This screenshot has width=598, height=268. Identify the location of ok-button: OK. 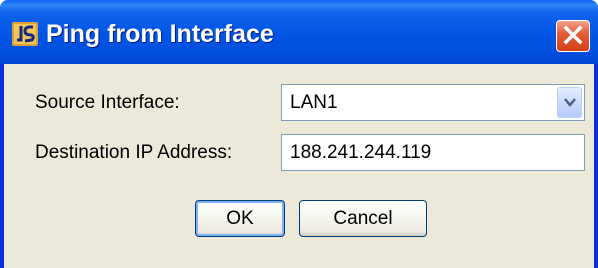
(240, 218).